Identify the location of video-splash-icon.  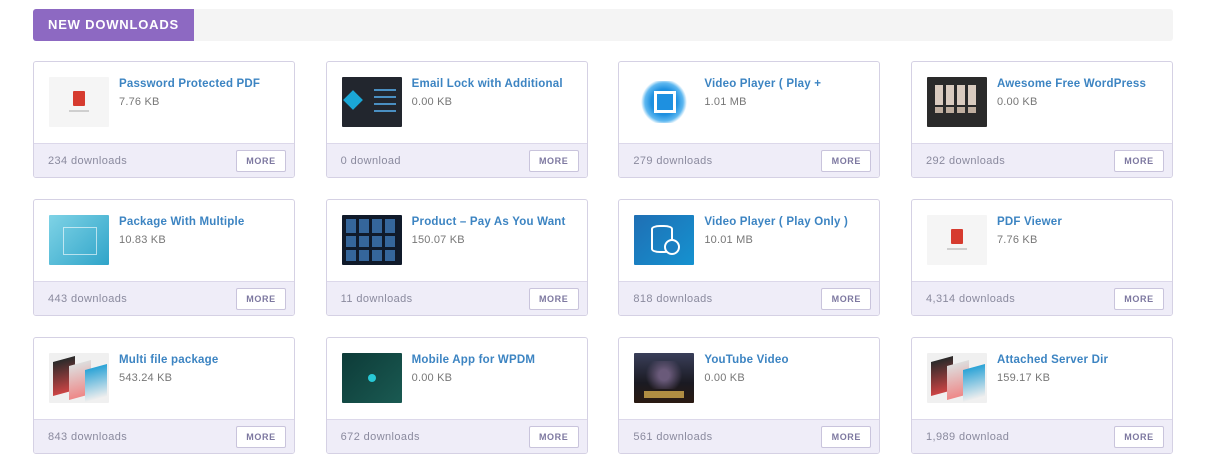
(664, 102).